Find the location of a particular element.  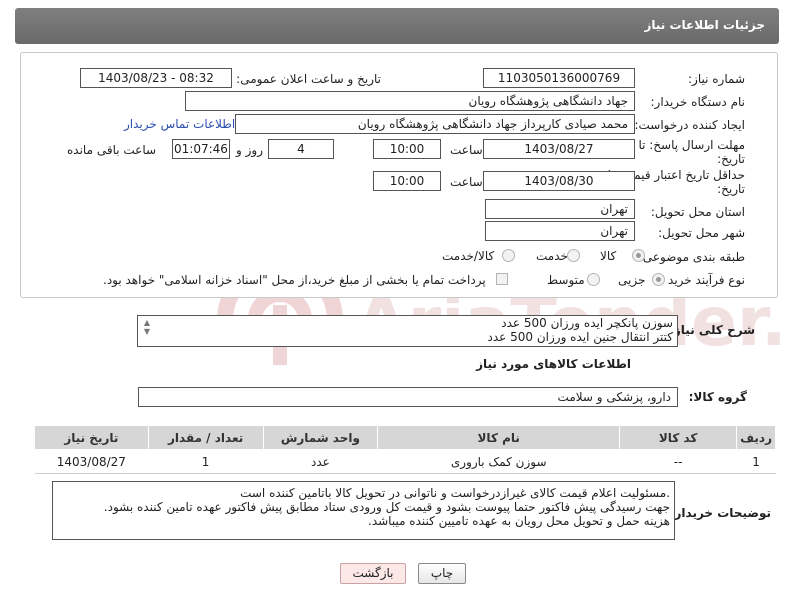

column-header-name: نام کالا is located at coordinates (499, 437).